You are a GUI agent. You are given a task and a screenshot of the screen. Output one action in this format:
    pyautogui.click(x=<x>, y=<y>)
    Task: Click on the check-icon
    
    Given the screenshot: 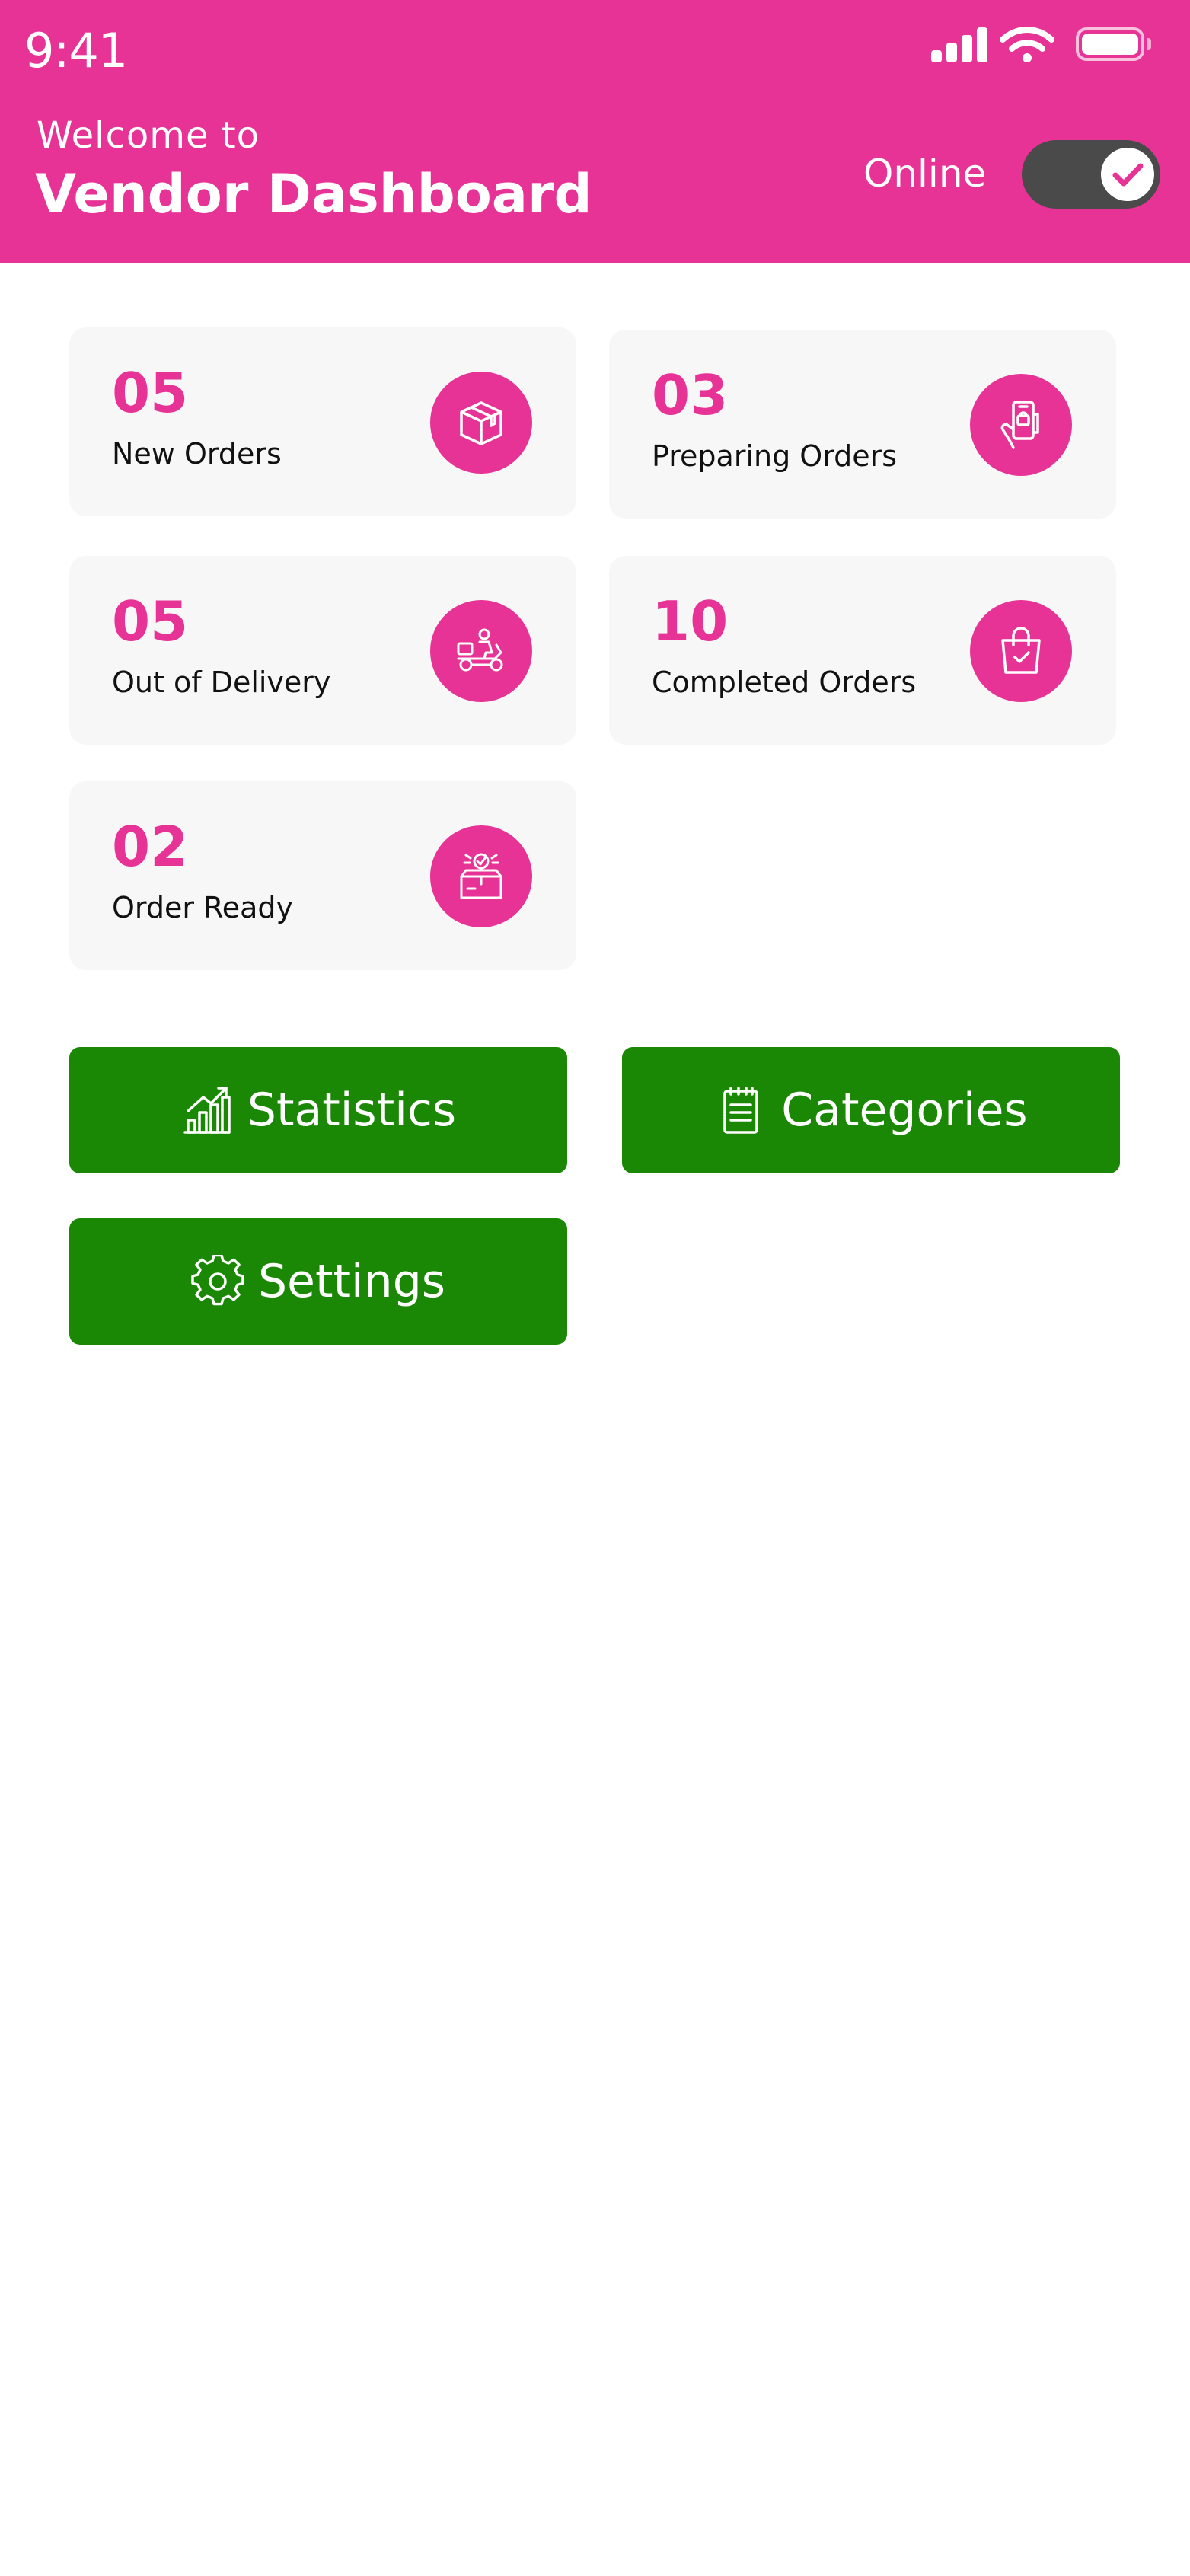 What is the action you would take?
    pyautogui.click(x=1128, y=175)
    